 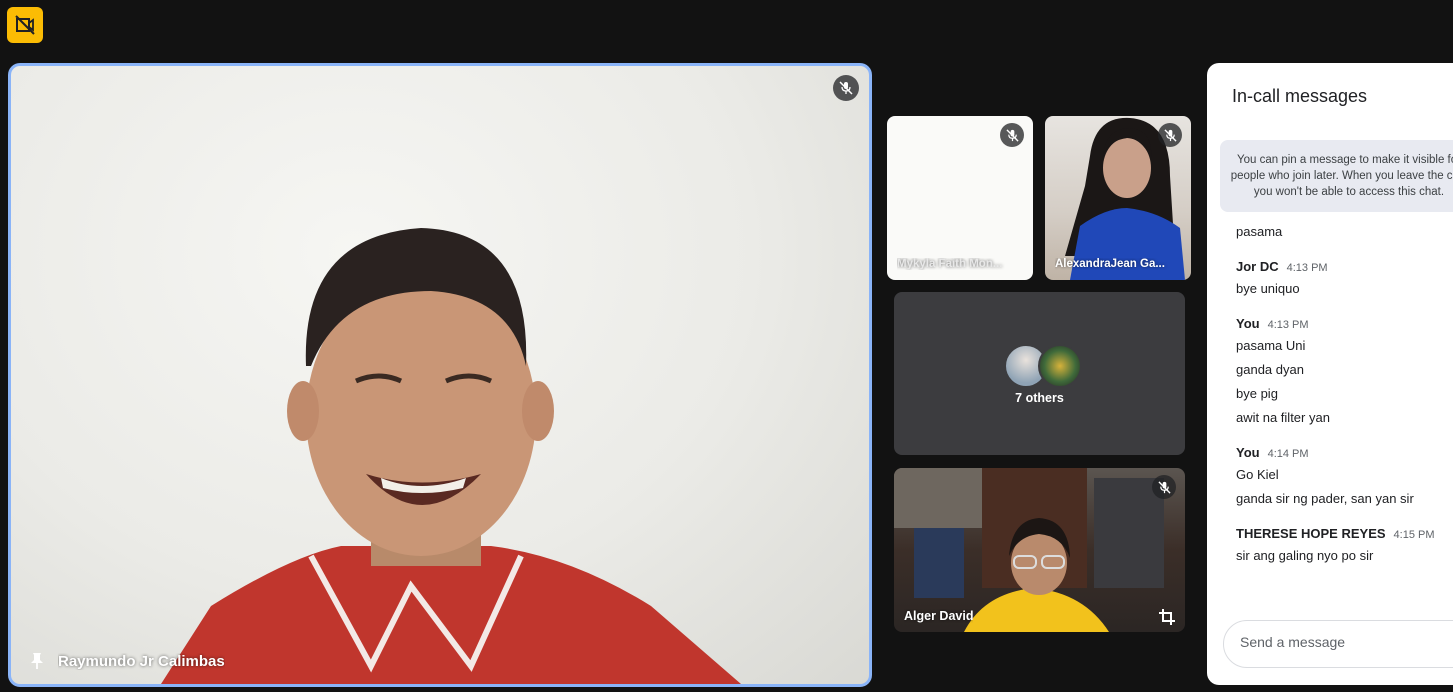 I want to click on others-tile: 7 others, so click(x=1039, y=373).